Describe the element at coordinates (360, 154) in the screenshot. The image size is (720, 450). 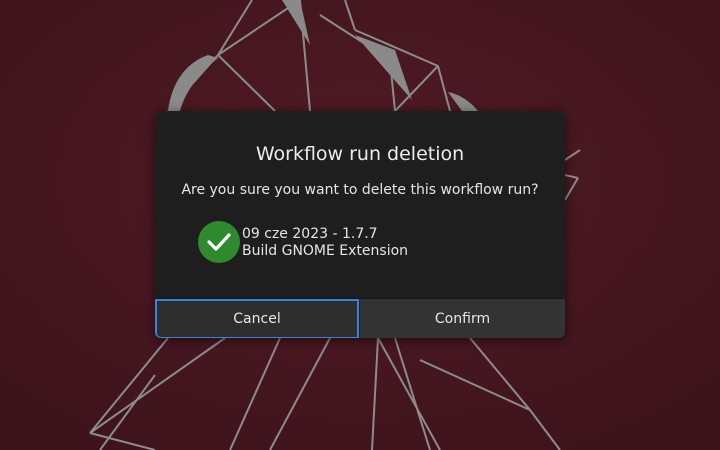
I see `dialog-title: Workflow run deletion` at that location.